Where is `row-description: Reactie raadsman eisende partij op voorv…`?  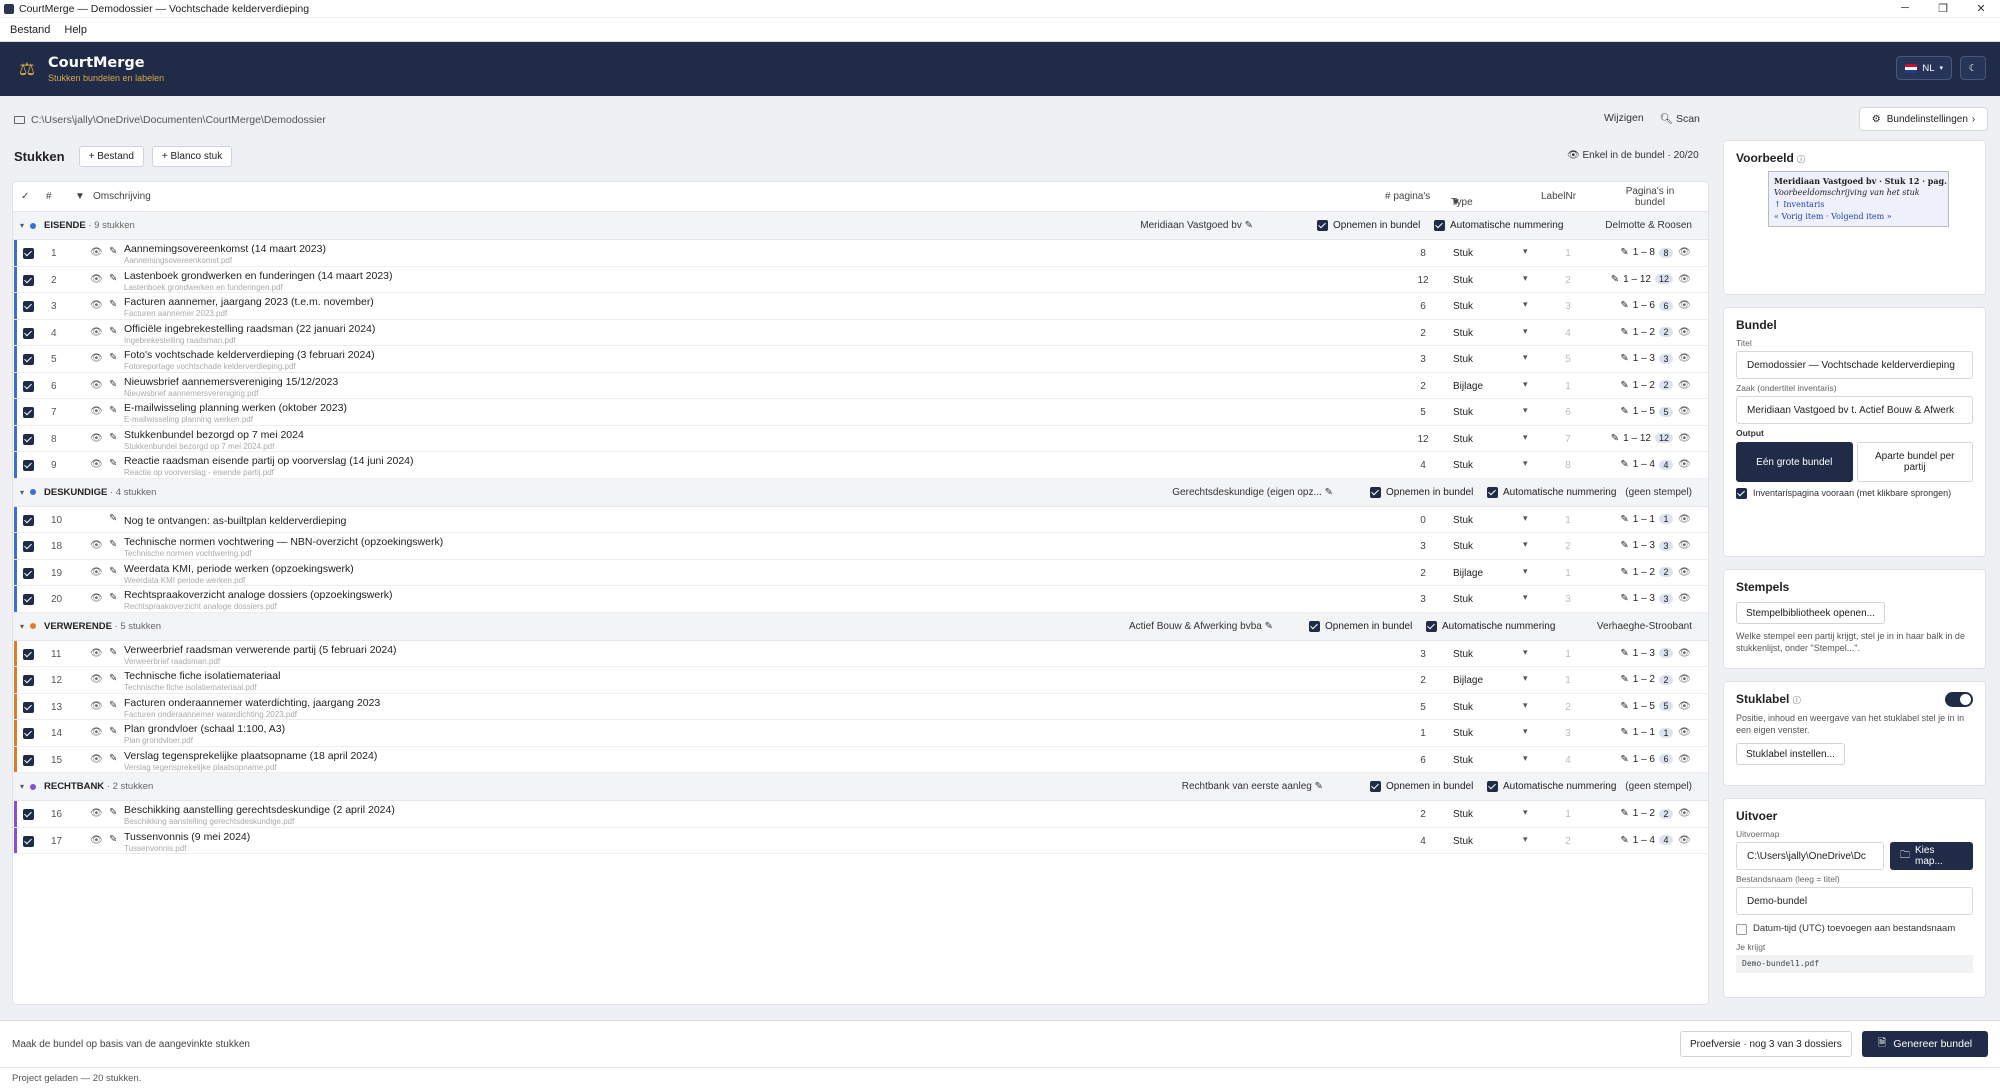 row-description: Reactie raadsman eisende partij op voorv… is located at coordinates (269, 461).